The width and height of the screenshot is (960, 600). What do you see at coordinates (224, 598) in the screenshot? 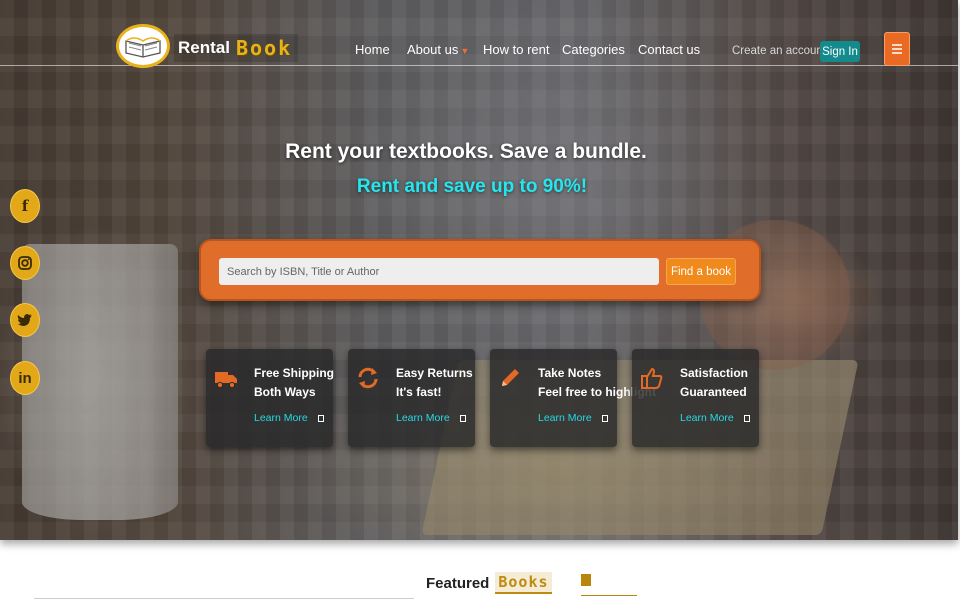
I see `divider` at bounding box center [224, 598].